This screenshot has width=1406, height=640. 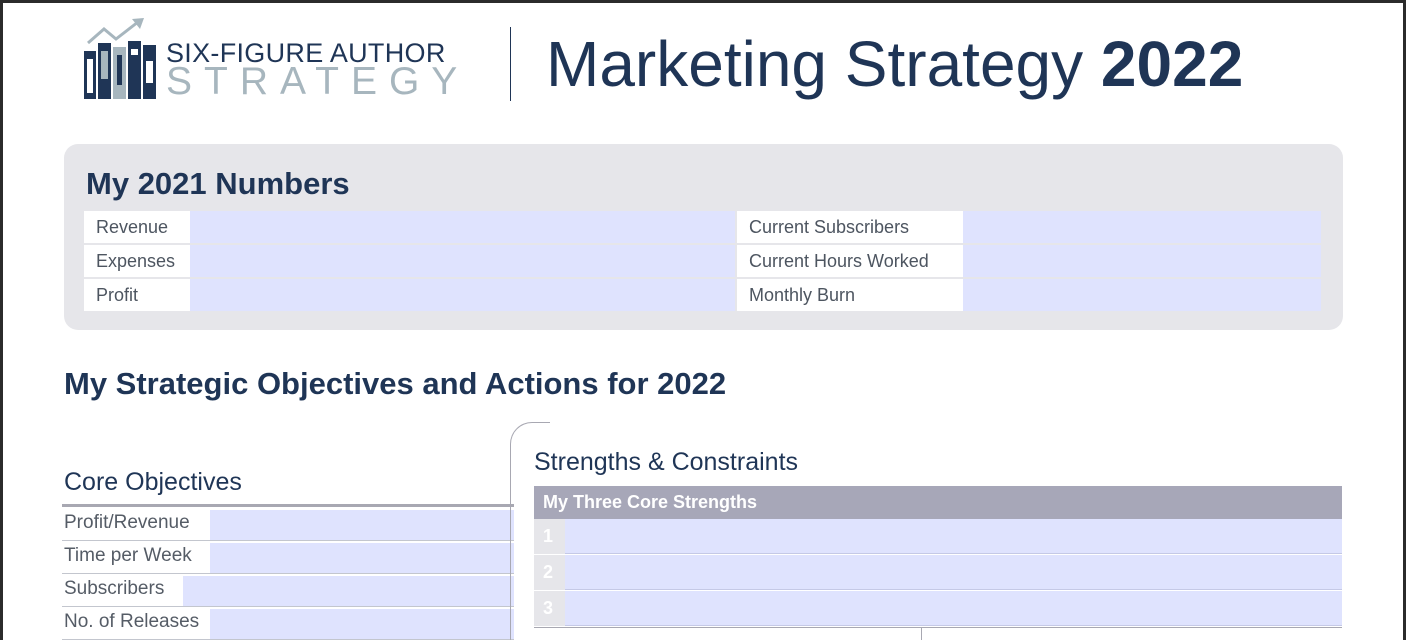 What do you see at coordinates (127, 522) in the screenshot?
I see `profit-revenue-label: Profit/Revenue` at bounding box center [127, 522].